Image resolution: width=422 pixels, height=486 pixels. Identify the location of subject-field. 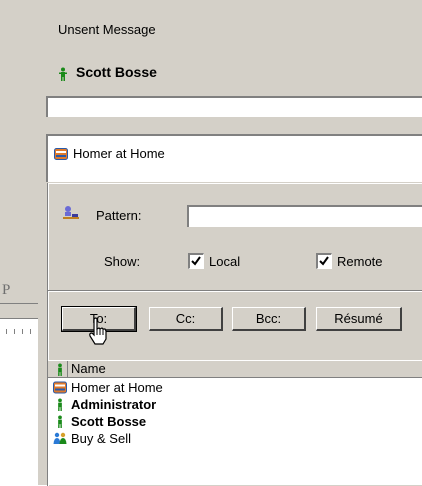
(234, 106).